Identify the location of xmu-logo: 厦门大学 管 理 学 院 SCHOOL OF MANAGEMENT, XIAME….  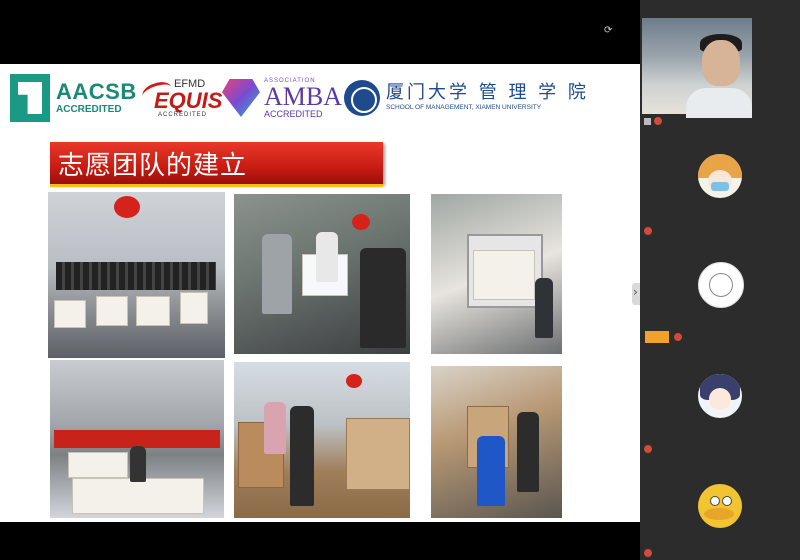
(466, 98).